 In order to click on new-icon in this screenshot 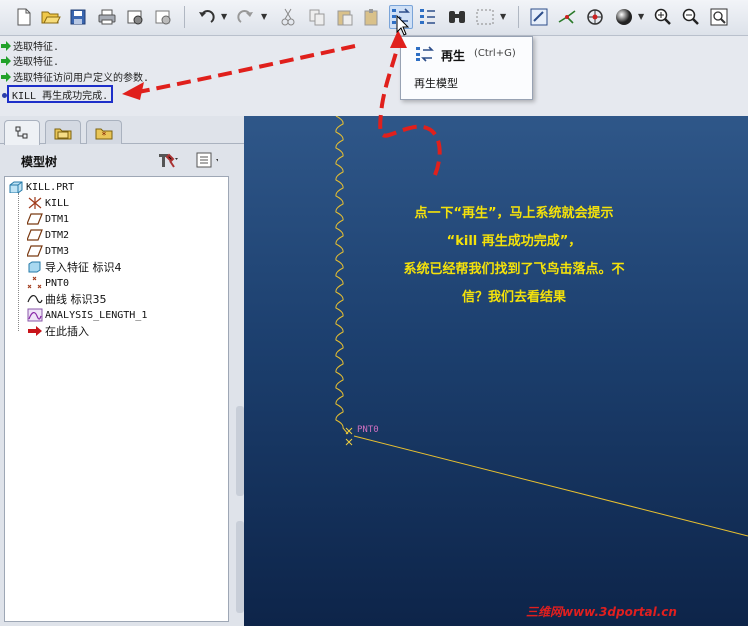, I will do `click(24, 17)`.